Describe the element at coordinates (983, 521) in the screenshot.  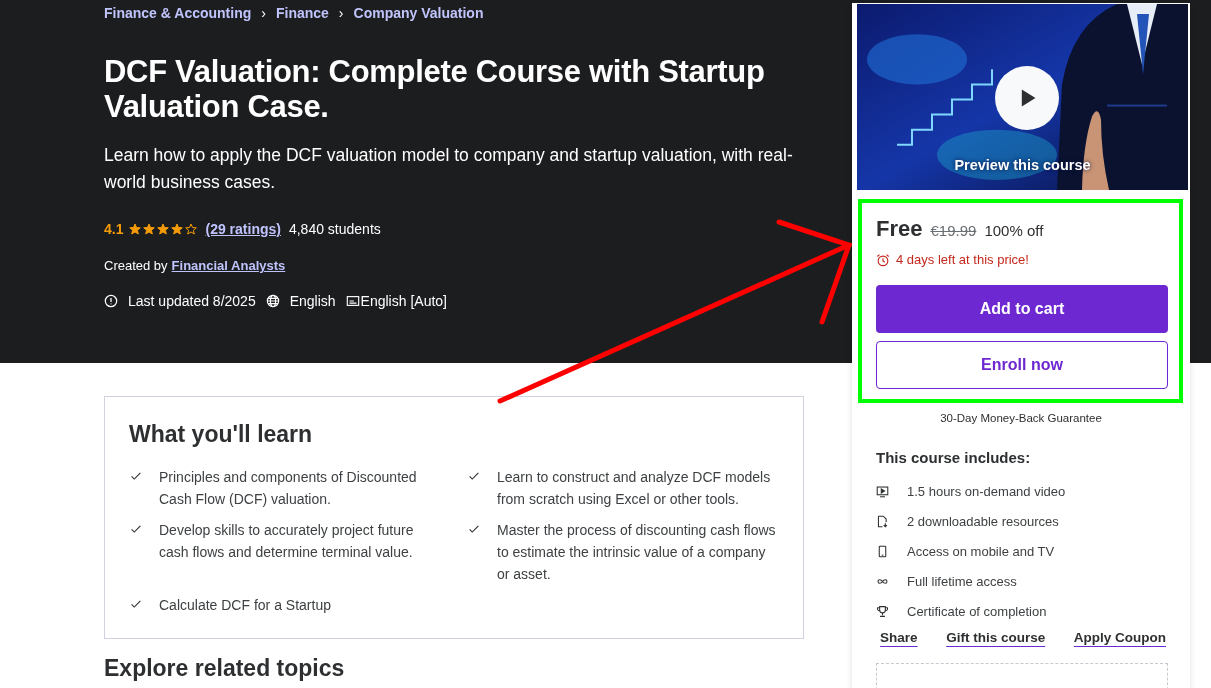
I see `course-feature: 2 downloadable resources` at that location.